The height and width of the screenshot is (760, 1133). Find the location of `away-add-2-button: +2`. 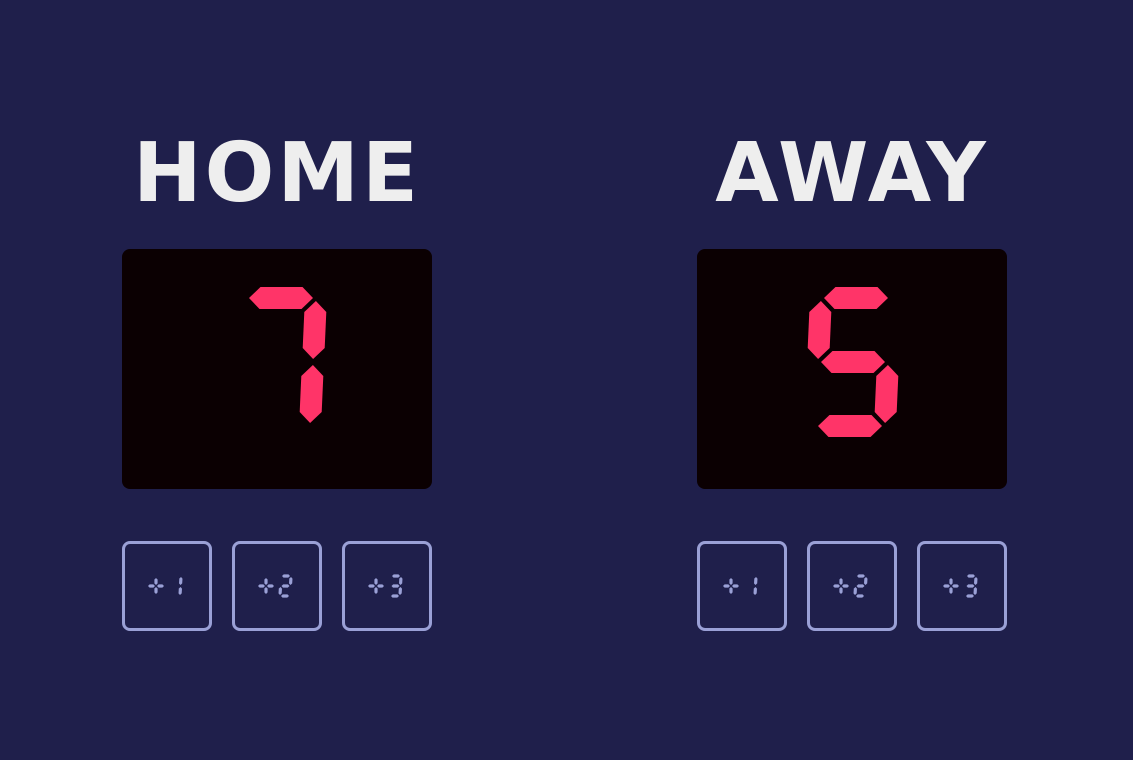

away-add-2-button: +2 is located at coordinates (852, 586).